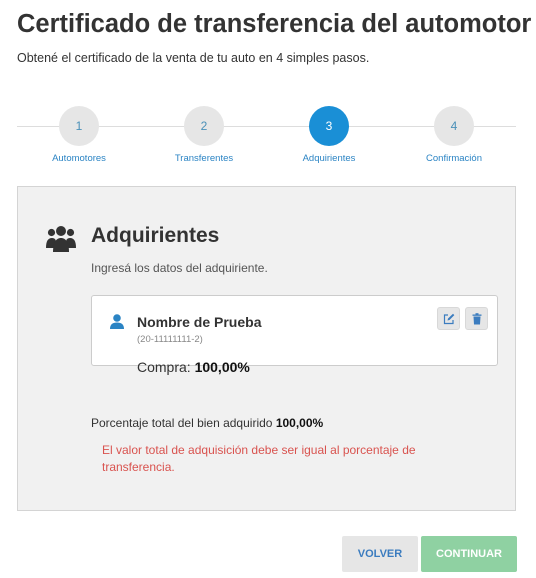 Image resolution: width=536 pixels, height=578 pixels. I want to click on trash-icon, so click(476, 318).